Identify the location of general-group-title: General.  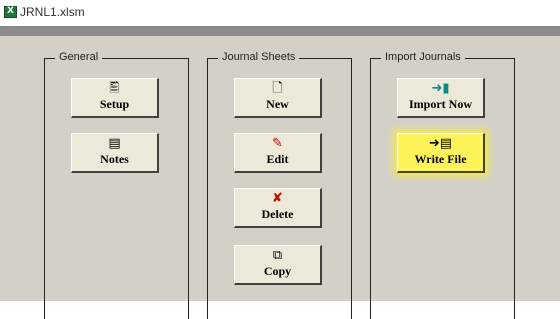
(79, 57).